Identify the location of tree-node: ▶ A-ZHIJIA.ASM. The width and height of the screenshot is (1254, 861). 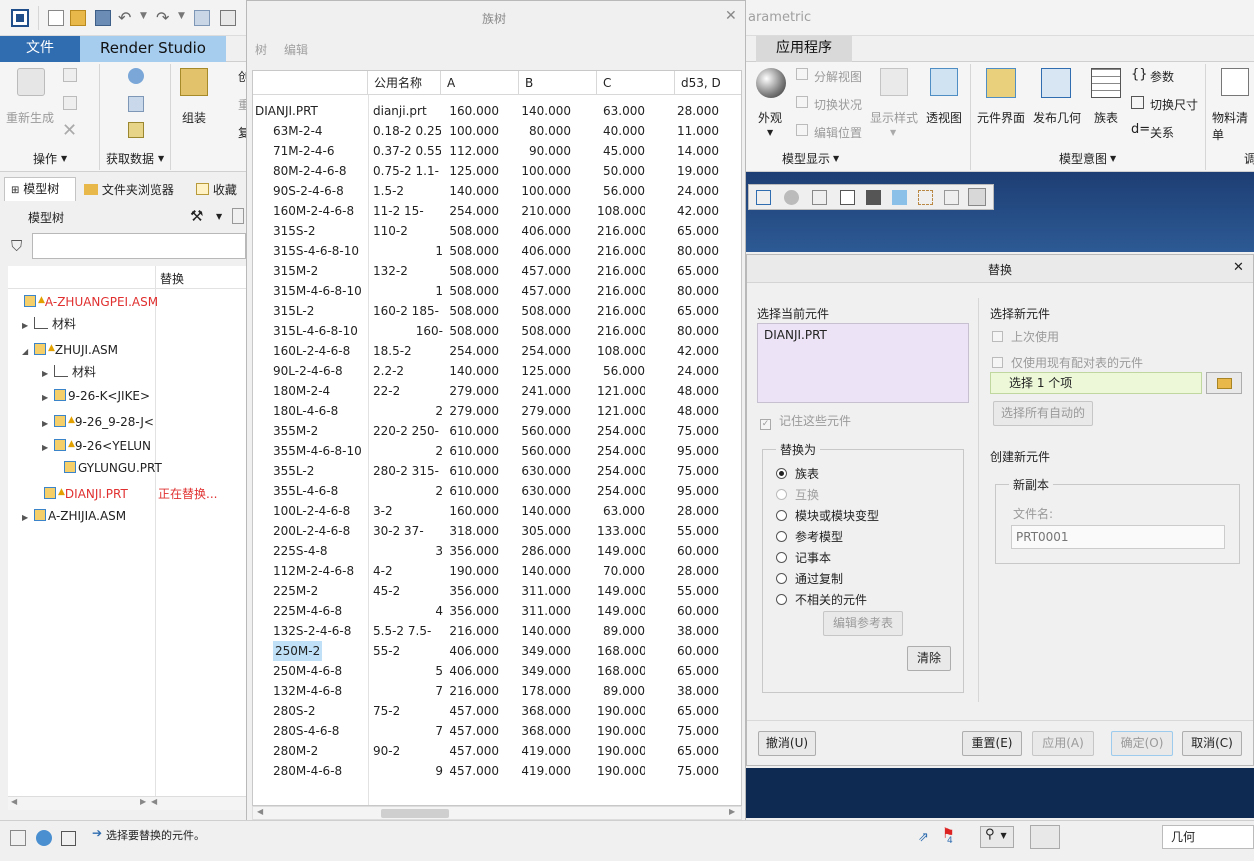
(127, 516).